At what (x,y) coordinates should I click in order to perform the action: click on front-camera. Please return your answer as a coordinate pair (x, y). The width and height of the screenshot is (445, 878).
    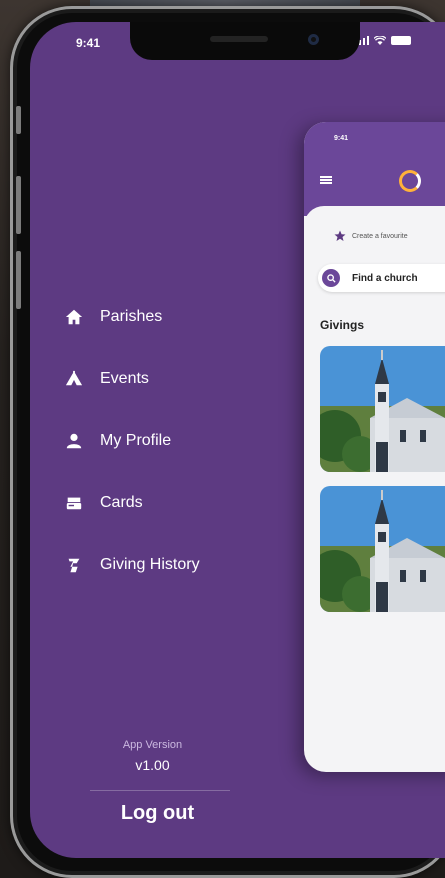
    Looking at the image, I should click on (313, 39).